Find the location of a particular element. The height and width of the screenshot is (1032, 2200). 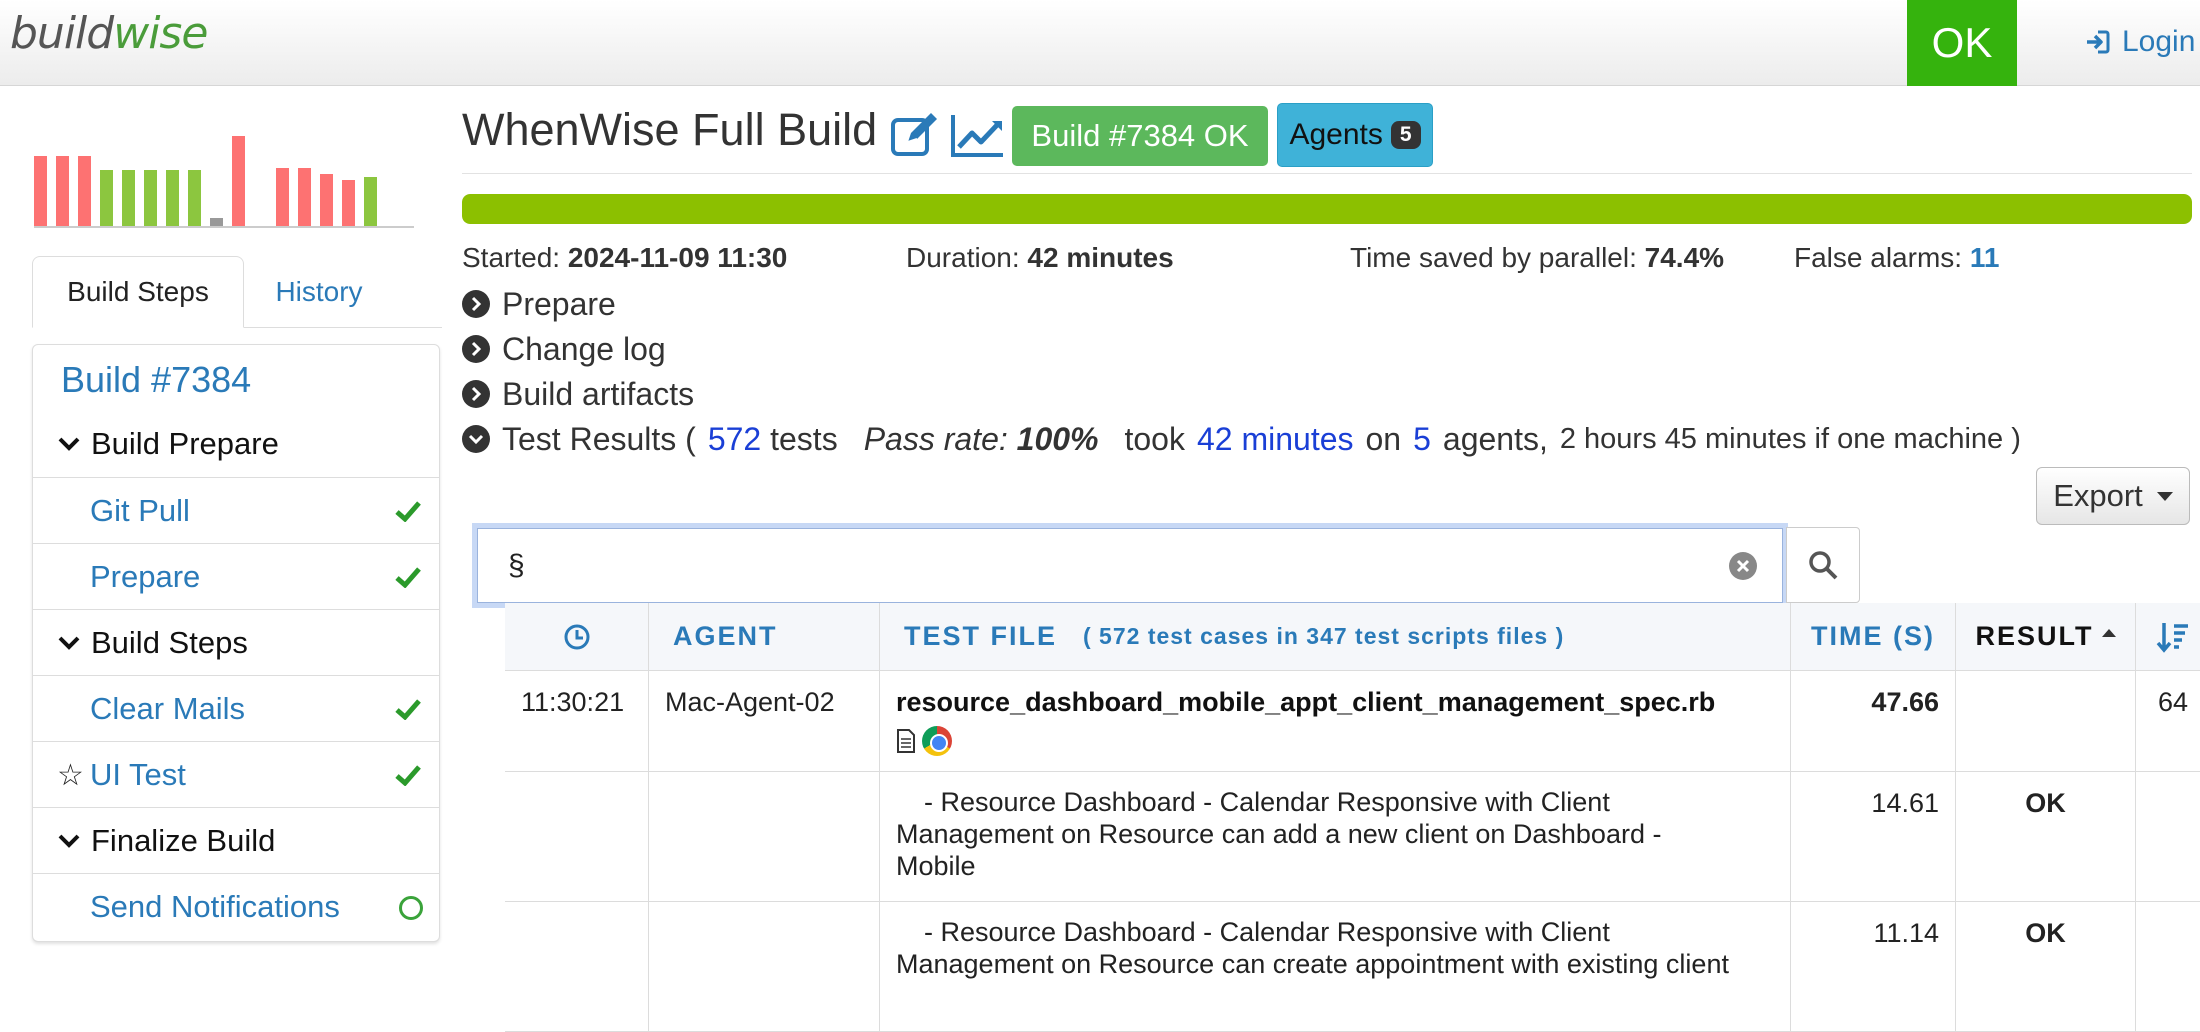

section-change-log: Change log is located at coordinates (564, 349).